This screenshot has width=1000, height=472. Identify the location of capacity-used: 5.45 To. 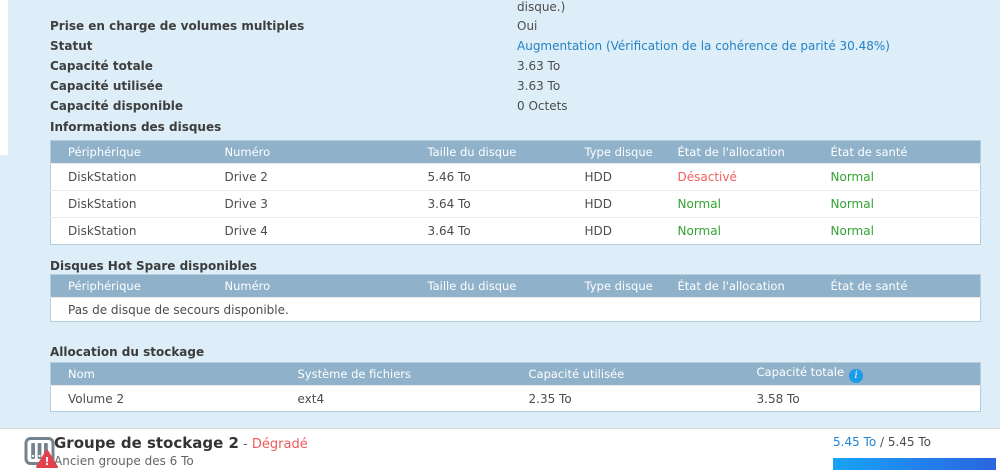
(855, 442).